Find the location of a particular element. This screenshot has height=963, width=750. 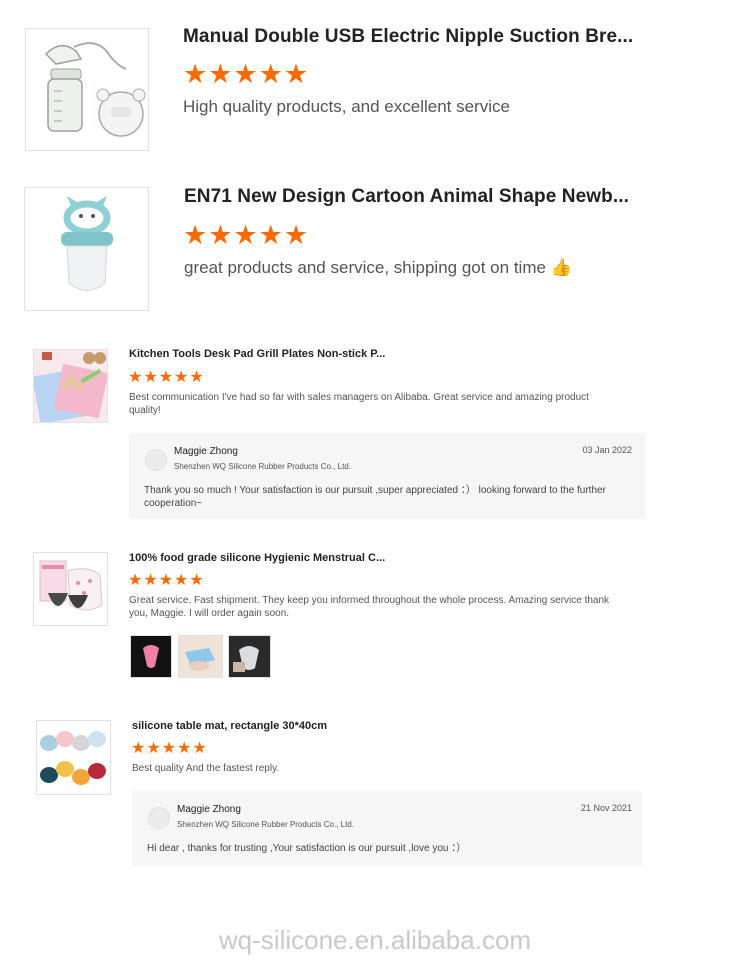

baking-mat-product-image is located at coordinates (70, 386).